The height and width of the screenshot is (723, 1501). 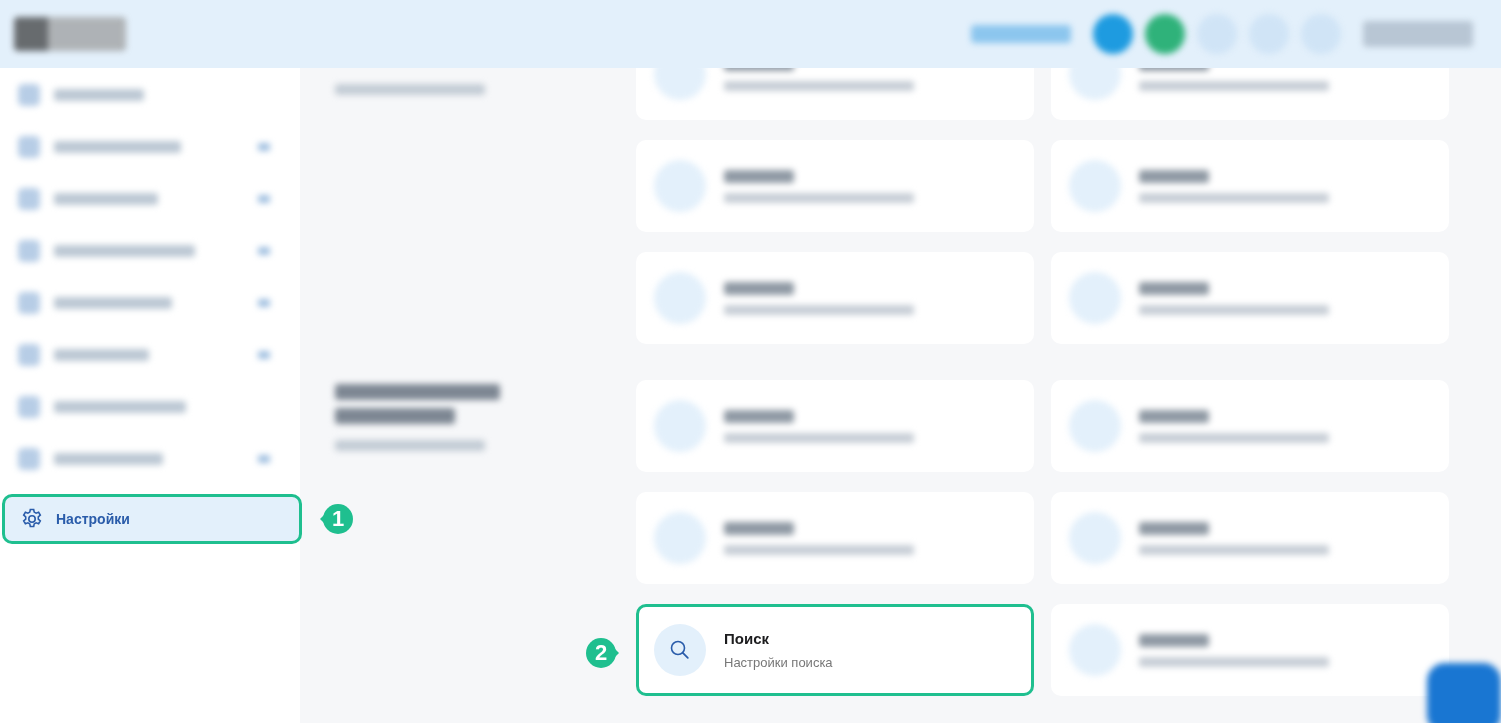 I want to click on search-icon, so click(x=680, y=650).